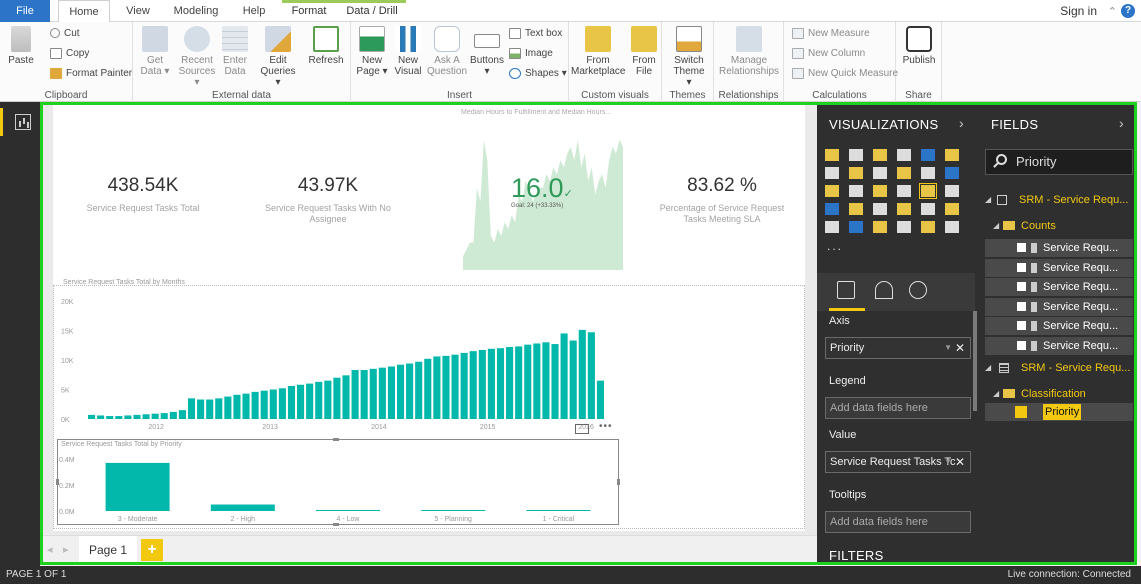 The height and width of the screenshot is (584, 1141). I want to click on scatter-visual-icon, so click(856, 191).